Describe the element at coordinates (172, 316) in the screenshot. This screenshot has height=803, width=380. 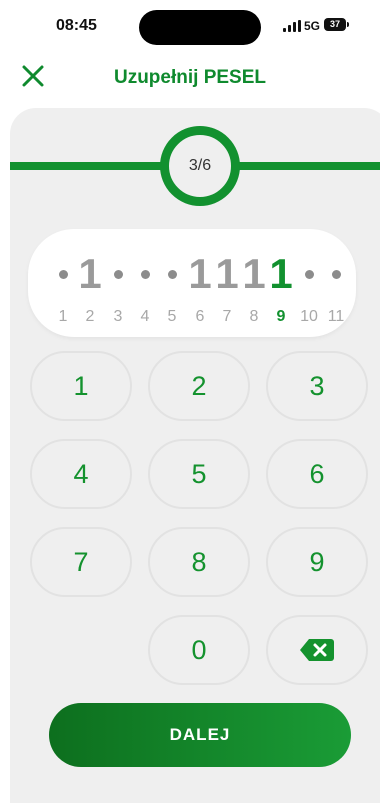
I see `pesel-digit-index: 5` at that location.